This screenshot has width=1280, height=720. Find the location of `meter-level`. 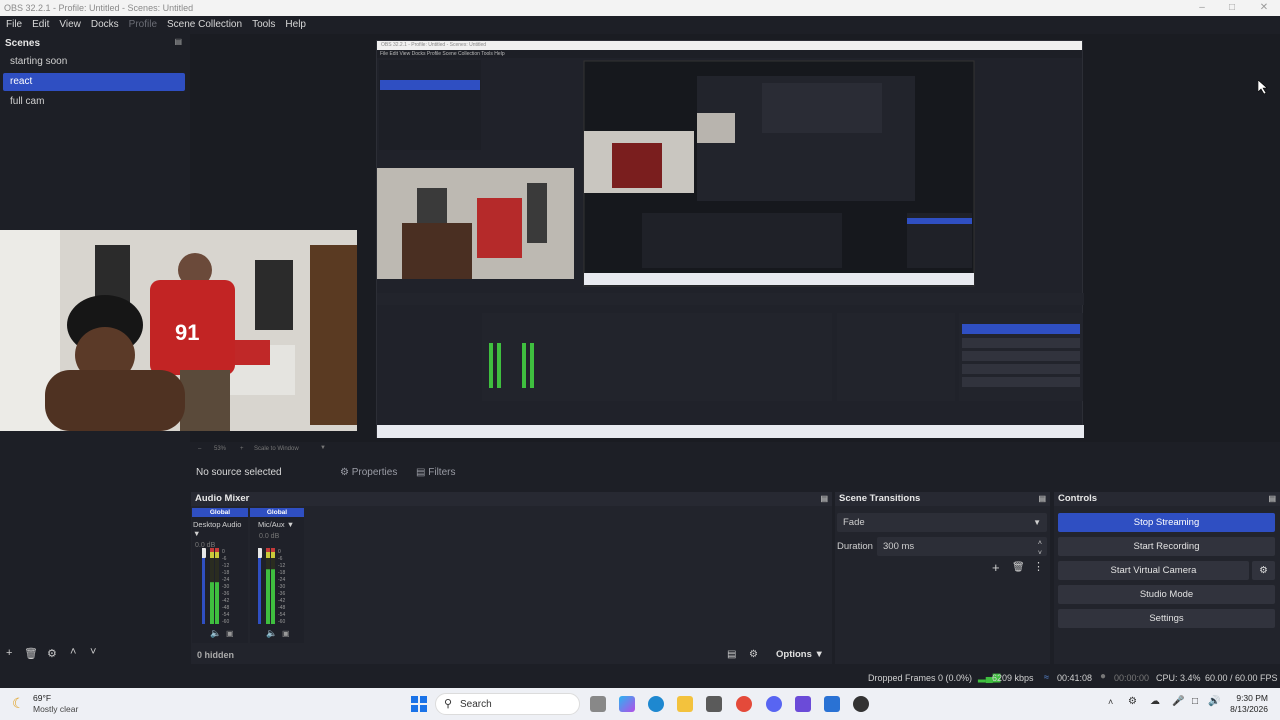

meter-level is located at coordinates (217, 603).